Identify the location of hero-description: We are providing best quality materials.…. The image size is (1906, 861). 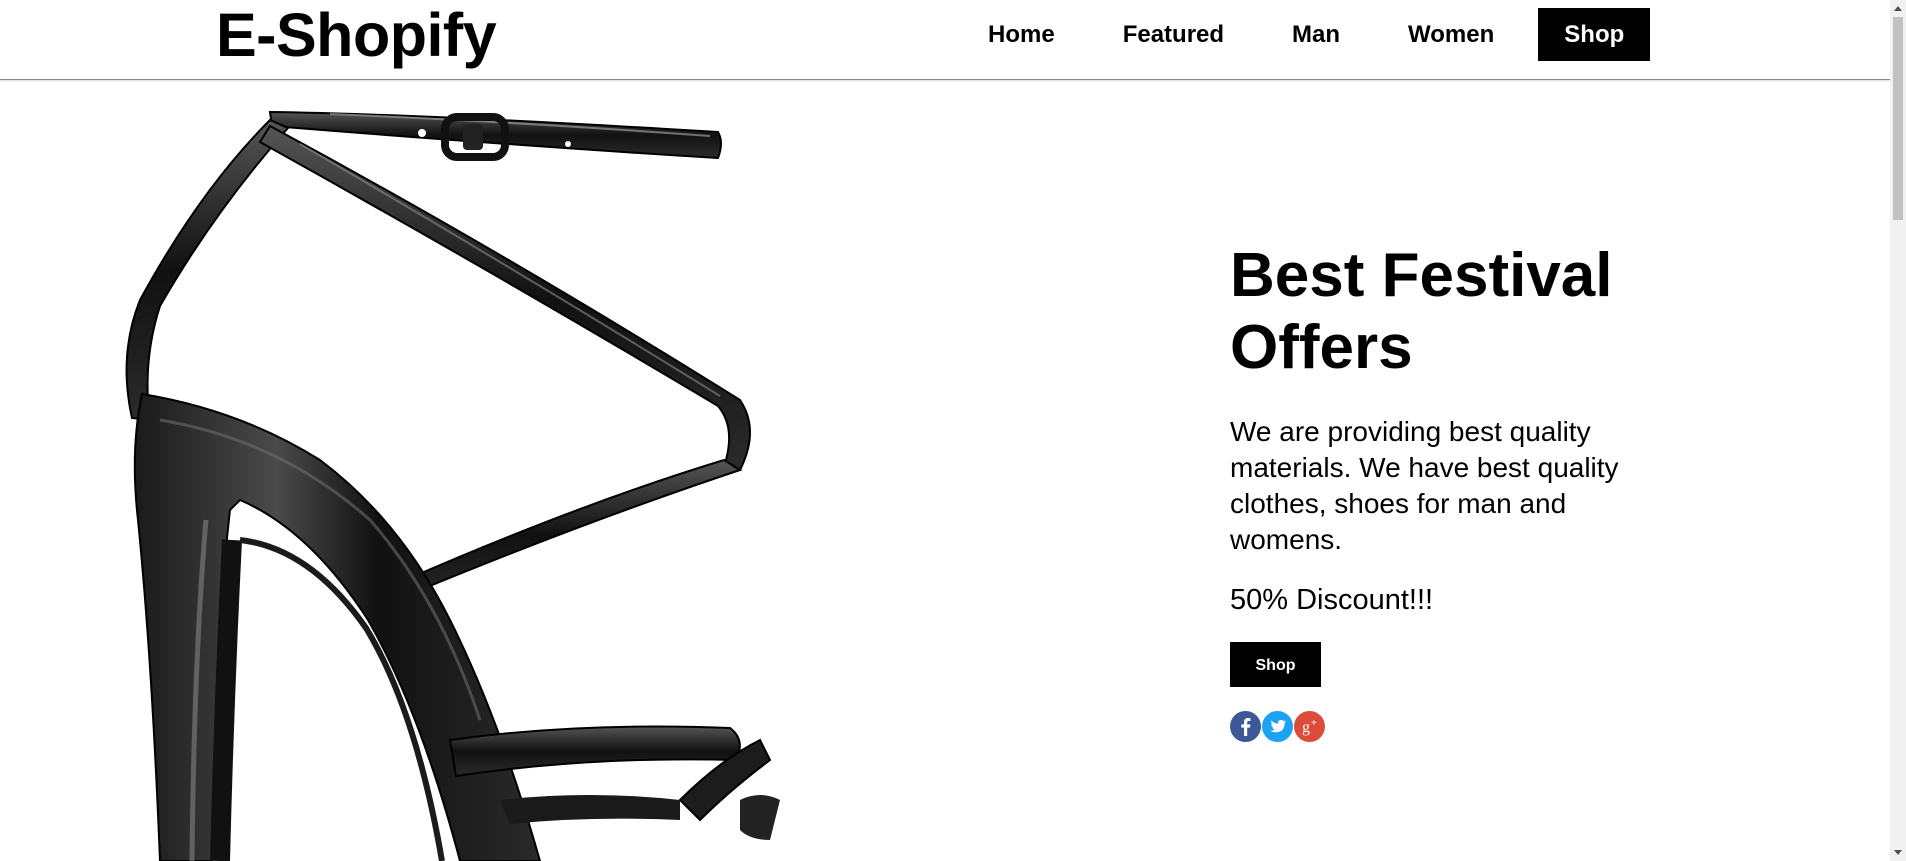
(1424, 485).